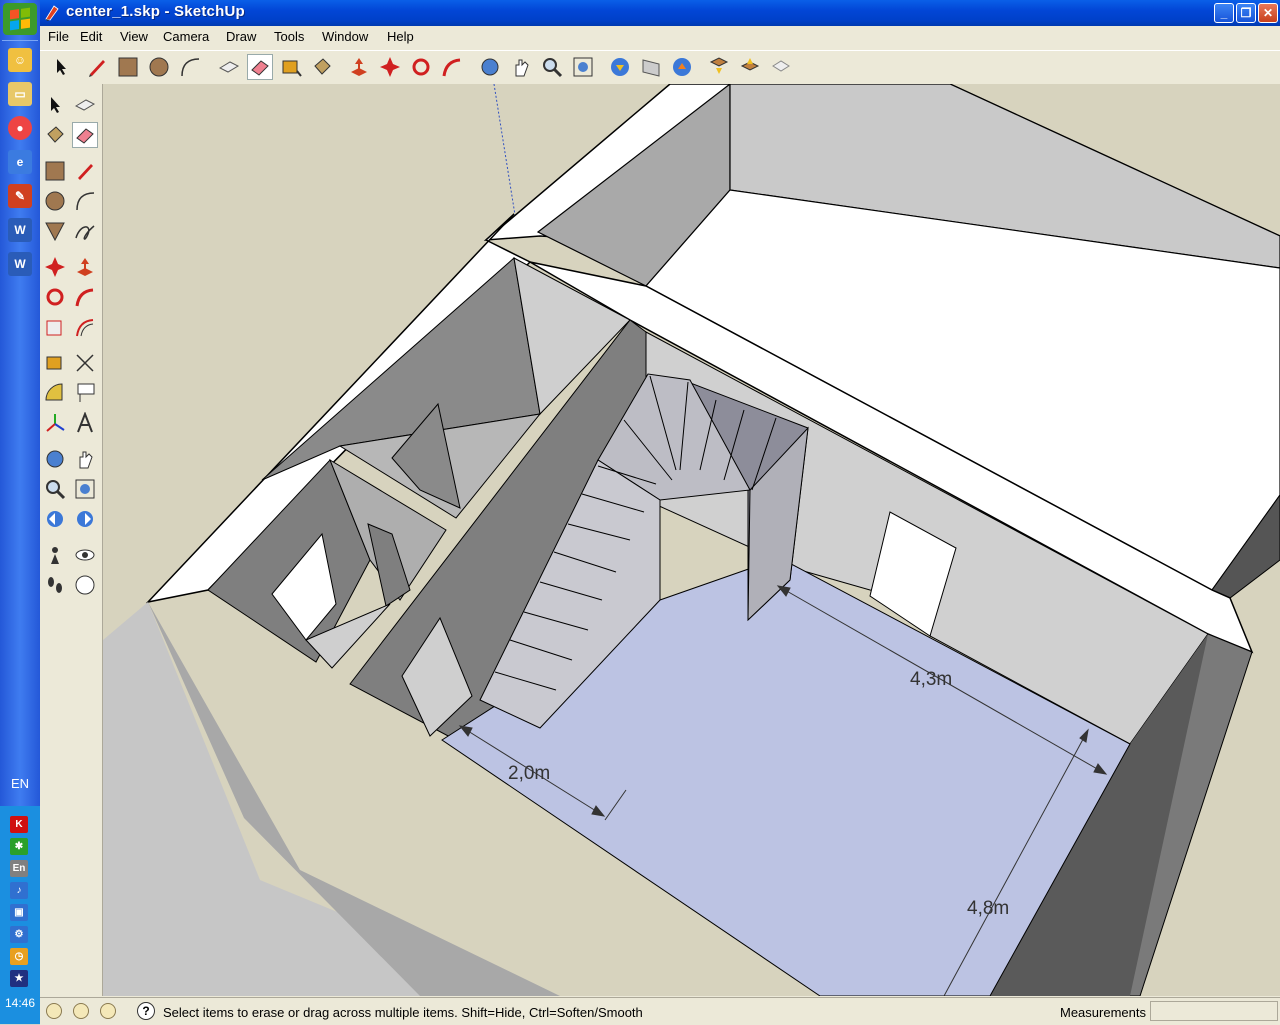  What do you see at coordinates (55, 519) in the screenshot?
I see `palette-previous-icon` at bounding box center [55, 519].